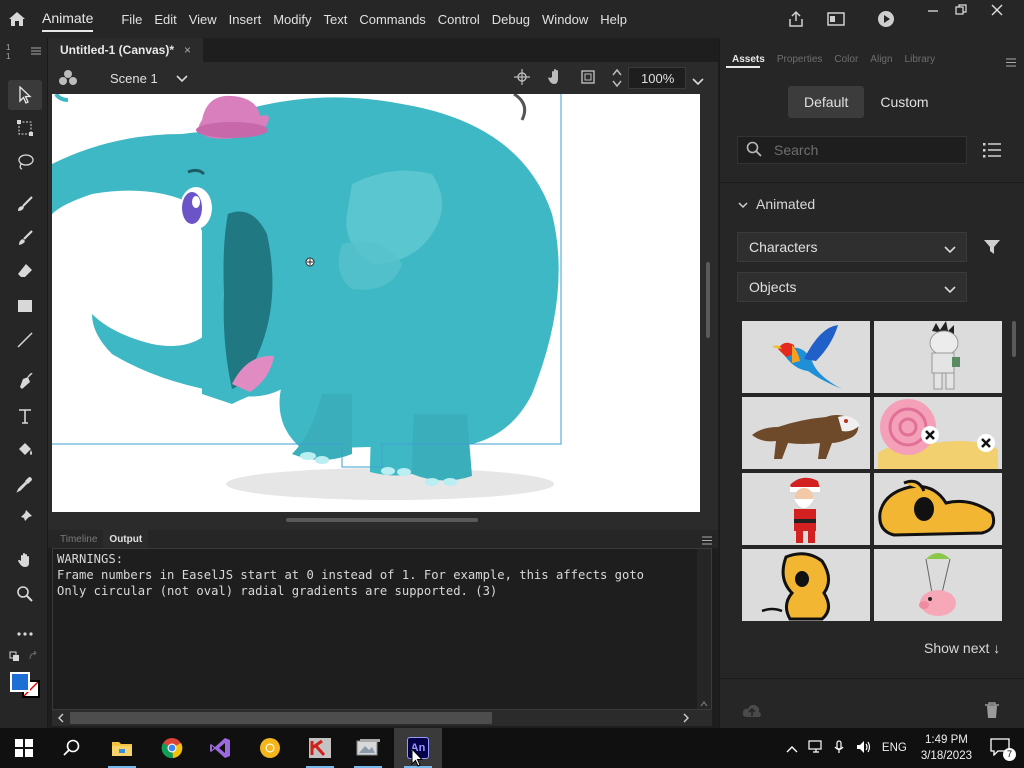  I want to click on tab-output: Output, so click(126, 539).